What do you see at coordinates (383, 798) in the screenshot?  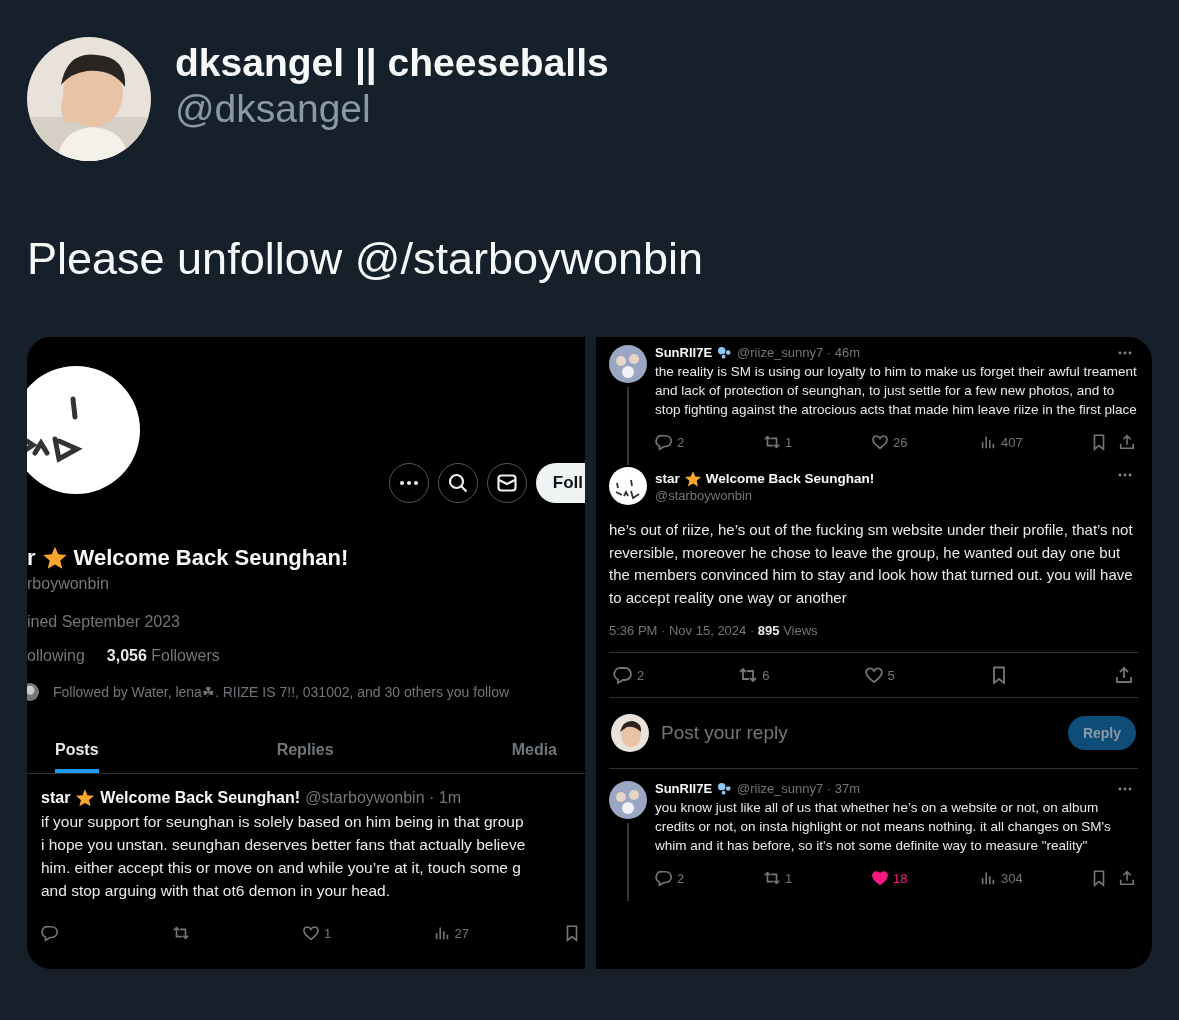 I see `post-meta: @starboywonbin · 1m` at bounding box center [383, 798].